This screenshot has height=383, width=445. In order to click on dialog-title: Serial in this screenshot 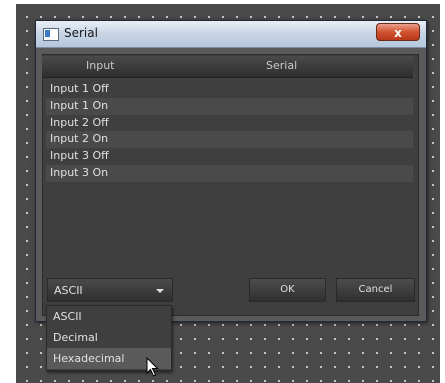, I will do `click(81, 33)`.